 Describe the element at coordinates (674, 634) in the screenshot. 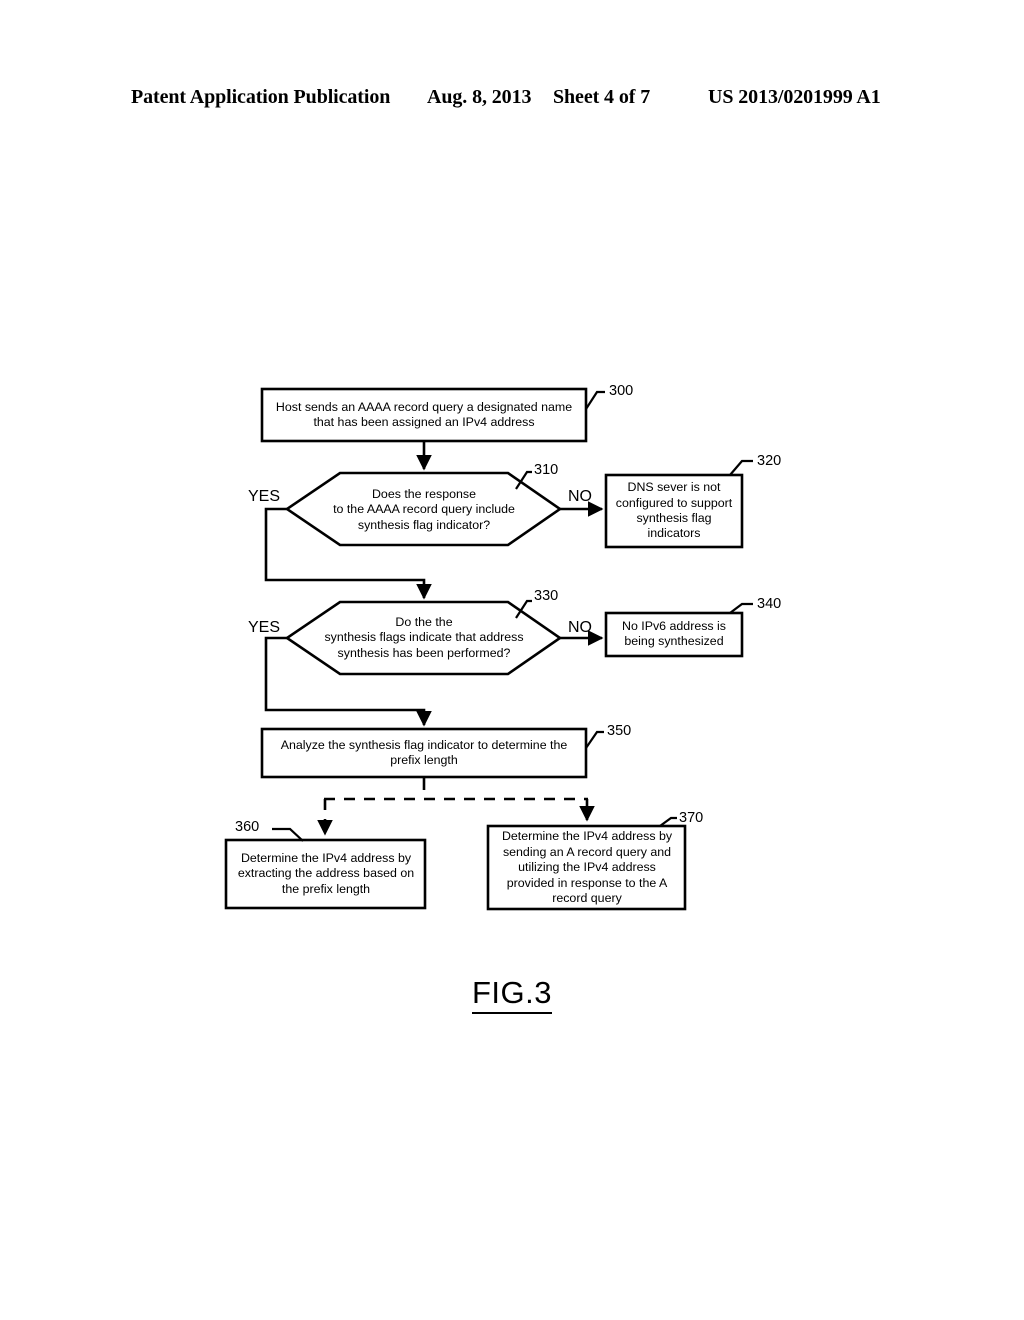

I see `node-340-shape` at that location.